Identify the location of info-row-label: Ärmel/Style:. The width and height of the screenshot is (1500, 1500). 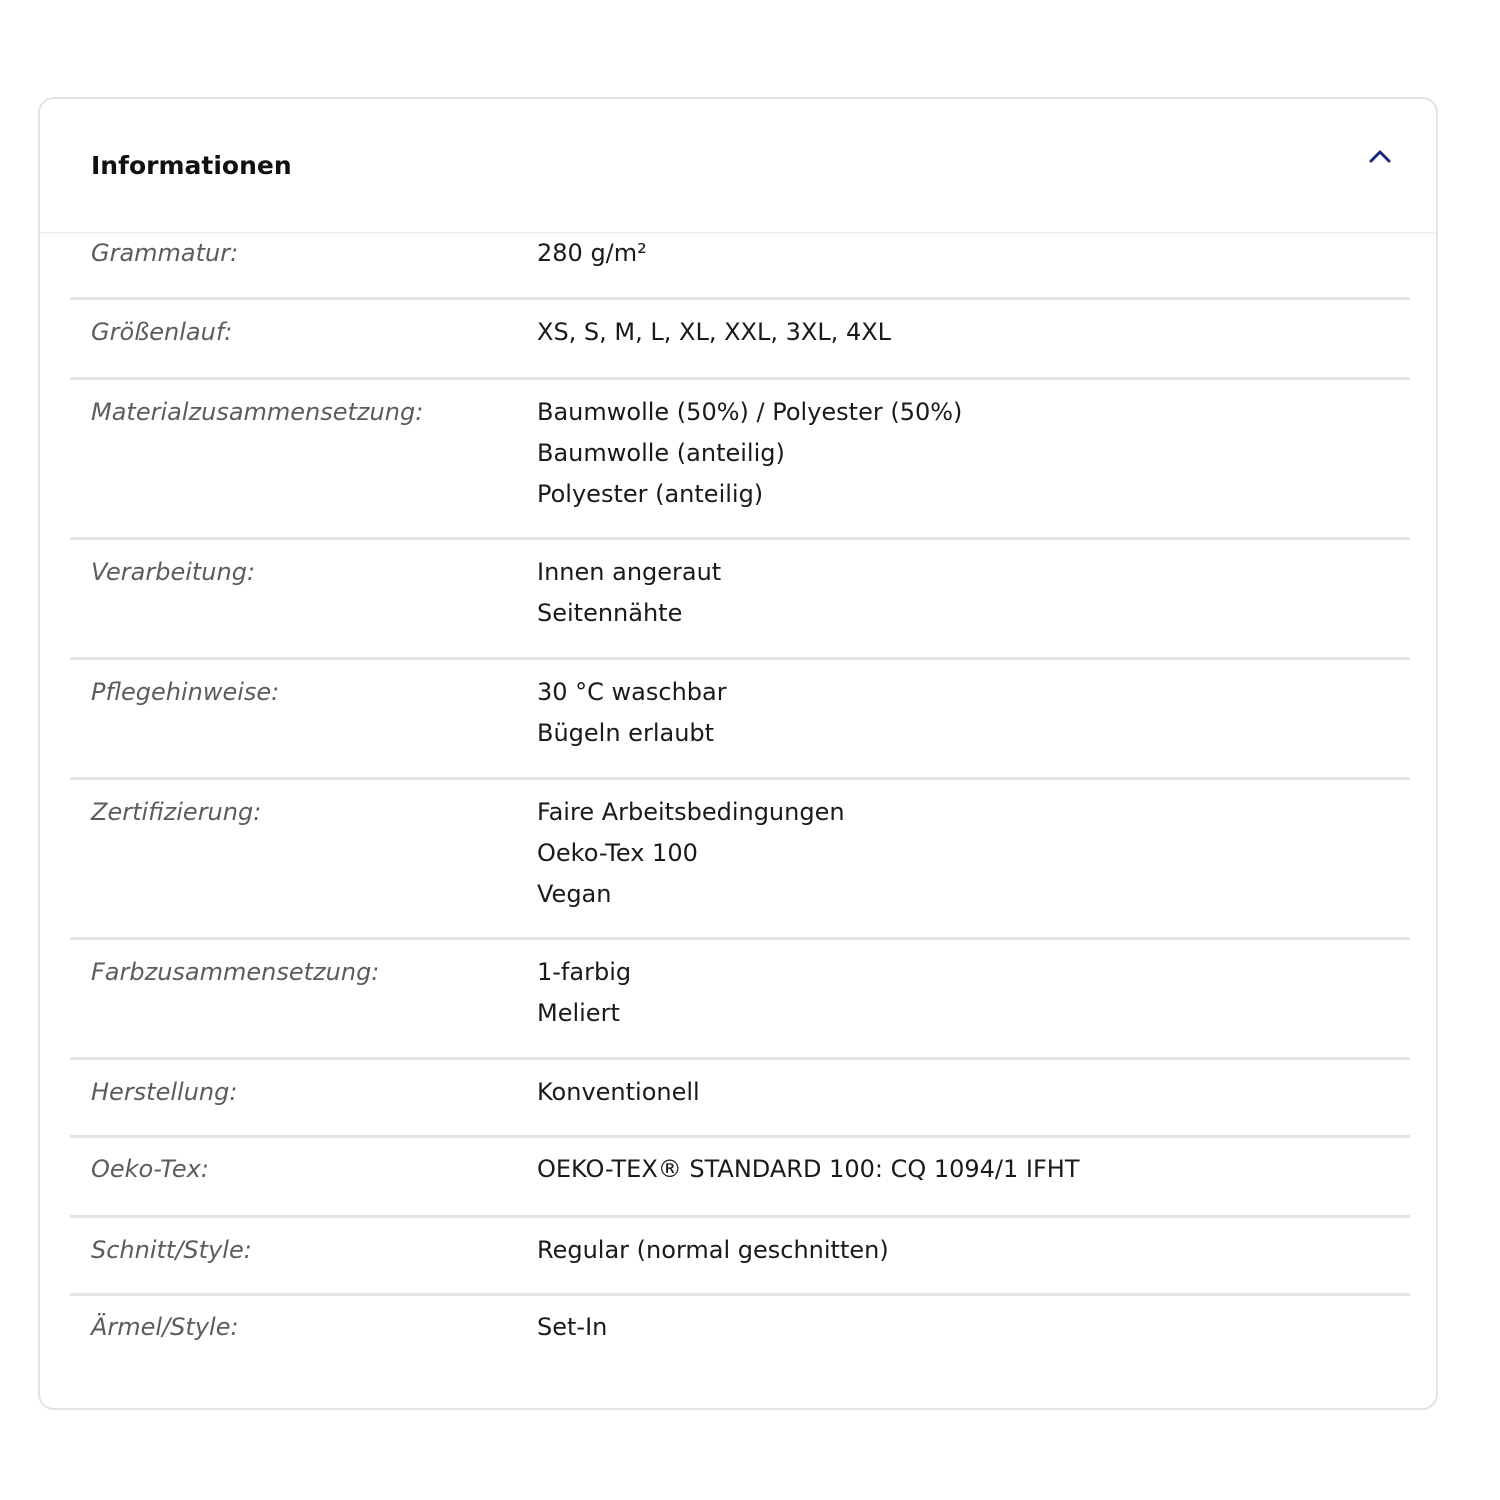
(165, 1327).